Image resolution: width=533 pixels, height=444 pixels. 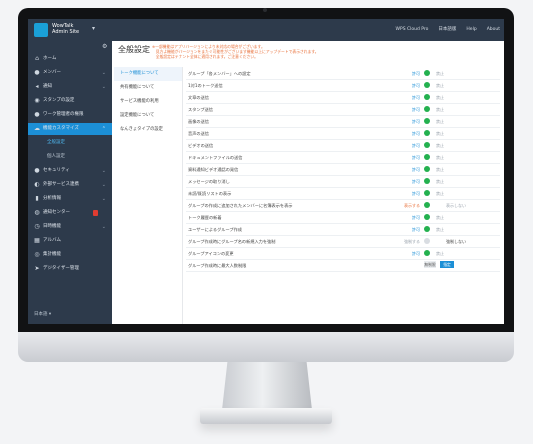 What do you see at coordinates (70, 213) in the screenshot?
I see `sidebar-item-notify-center: ◍ 通知センター` at bounding box center [70, 213].